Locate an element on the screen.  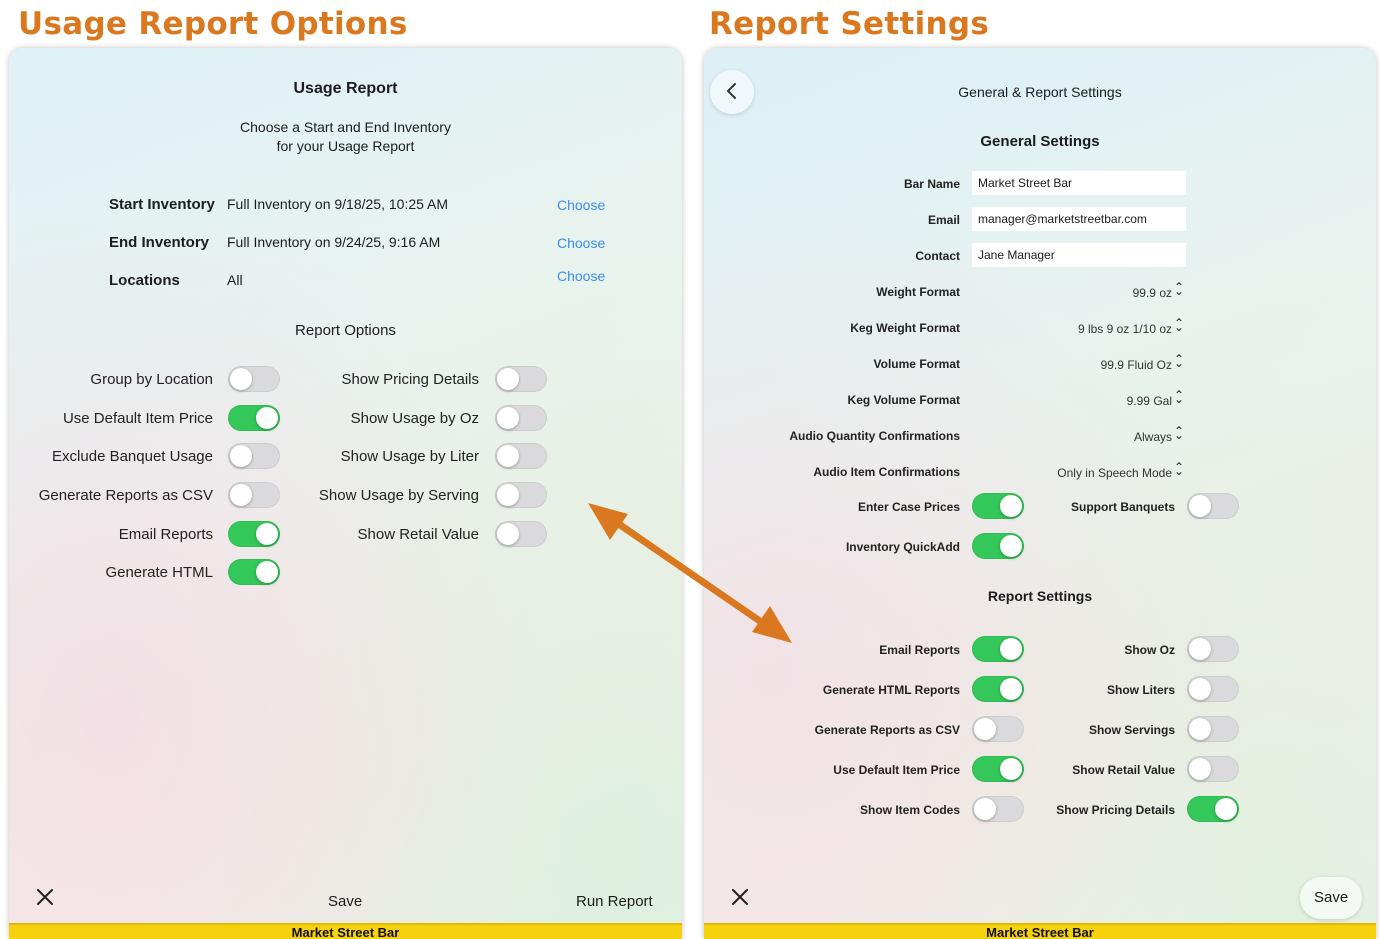
start-inventory-label: Start Inventory is located at coordinates (162, 204).